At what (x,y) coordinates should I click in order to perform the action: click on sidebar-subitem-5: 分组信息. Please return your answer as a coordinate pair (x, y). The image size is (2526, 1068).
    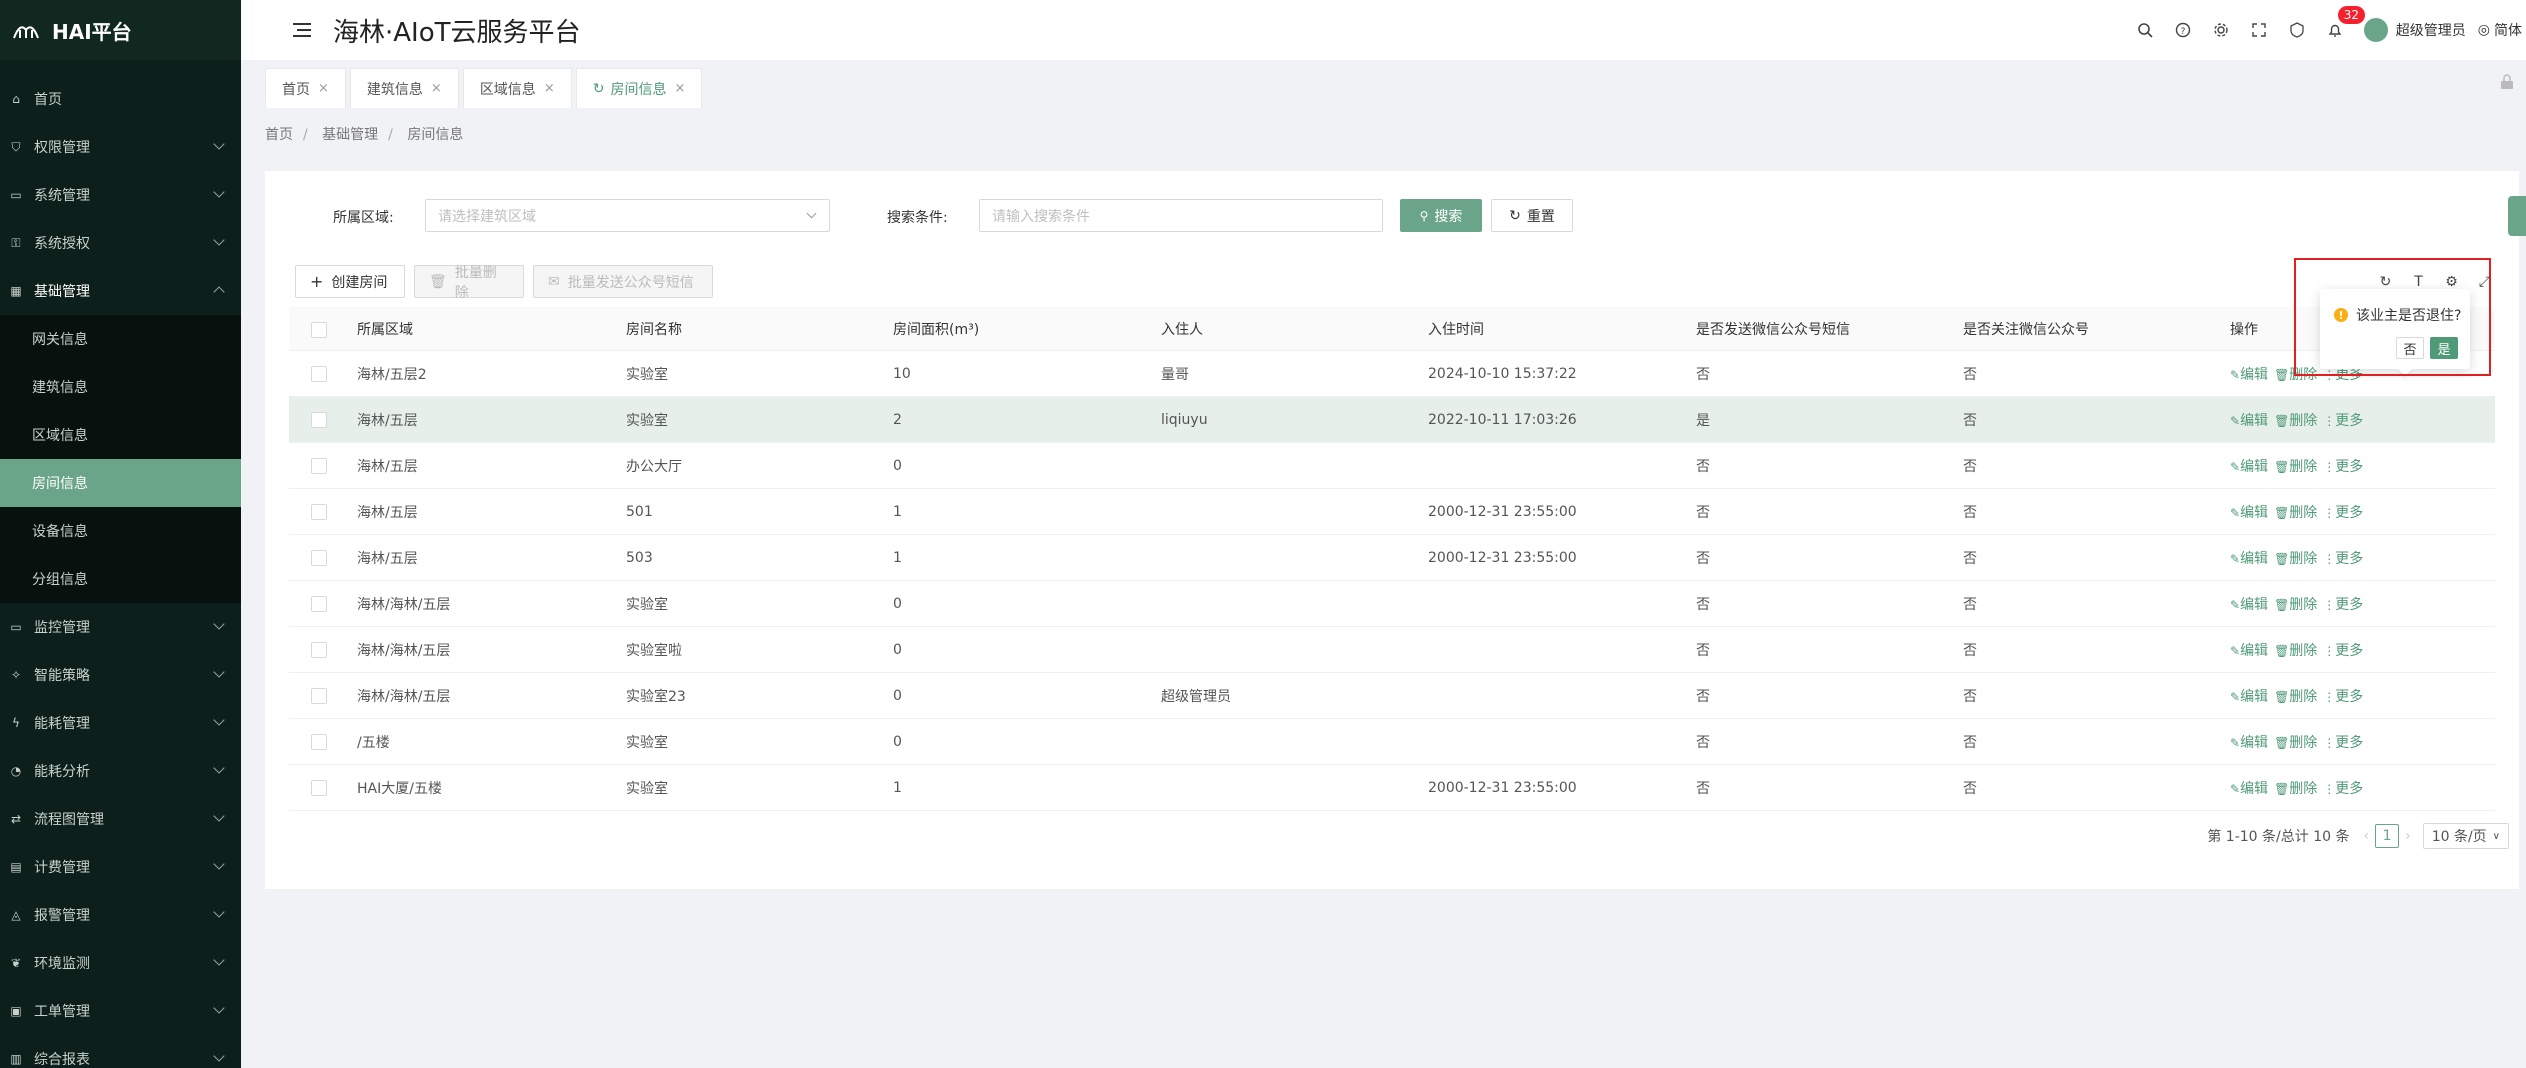
    Looking at the image, I should click on (120, 579).